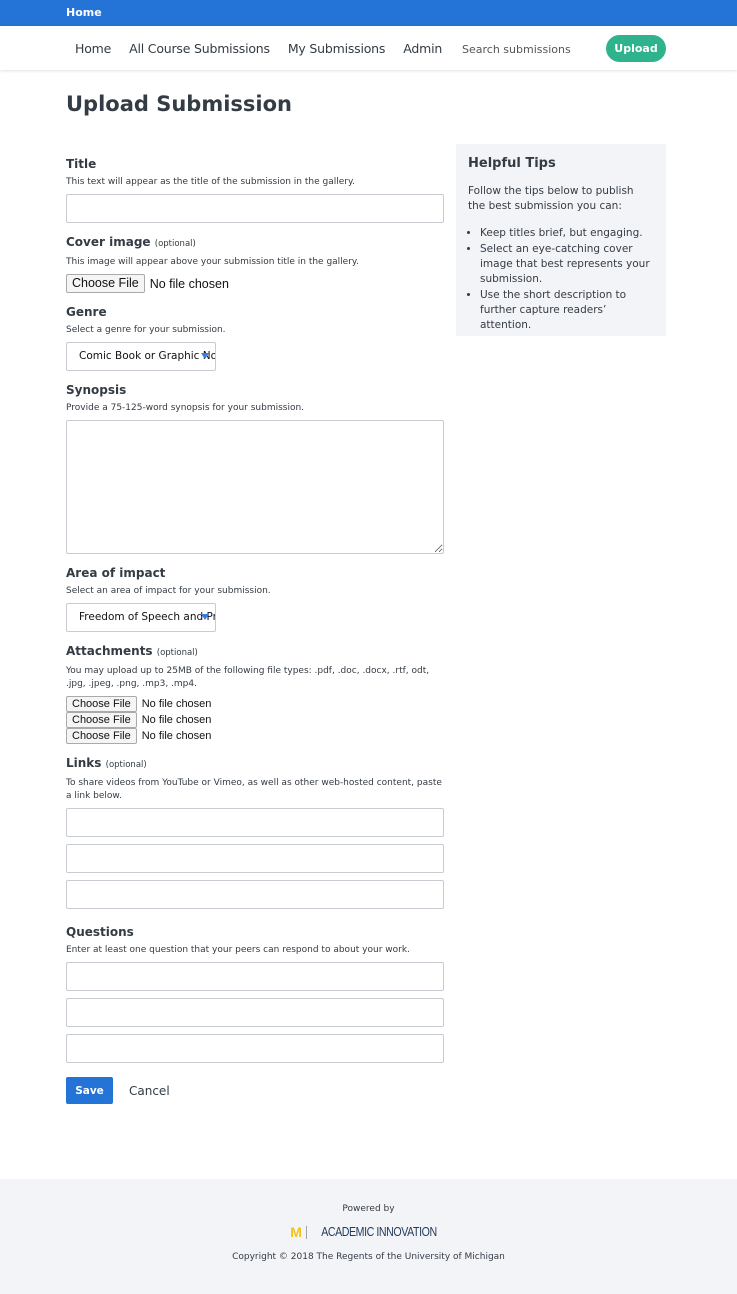  Describe the element at coordinates (108, 242) in the screenshot. I see `cover-image-label-text: Cover image` at that location.